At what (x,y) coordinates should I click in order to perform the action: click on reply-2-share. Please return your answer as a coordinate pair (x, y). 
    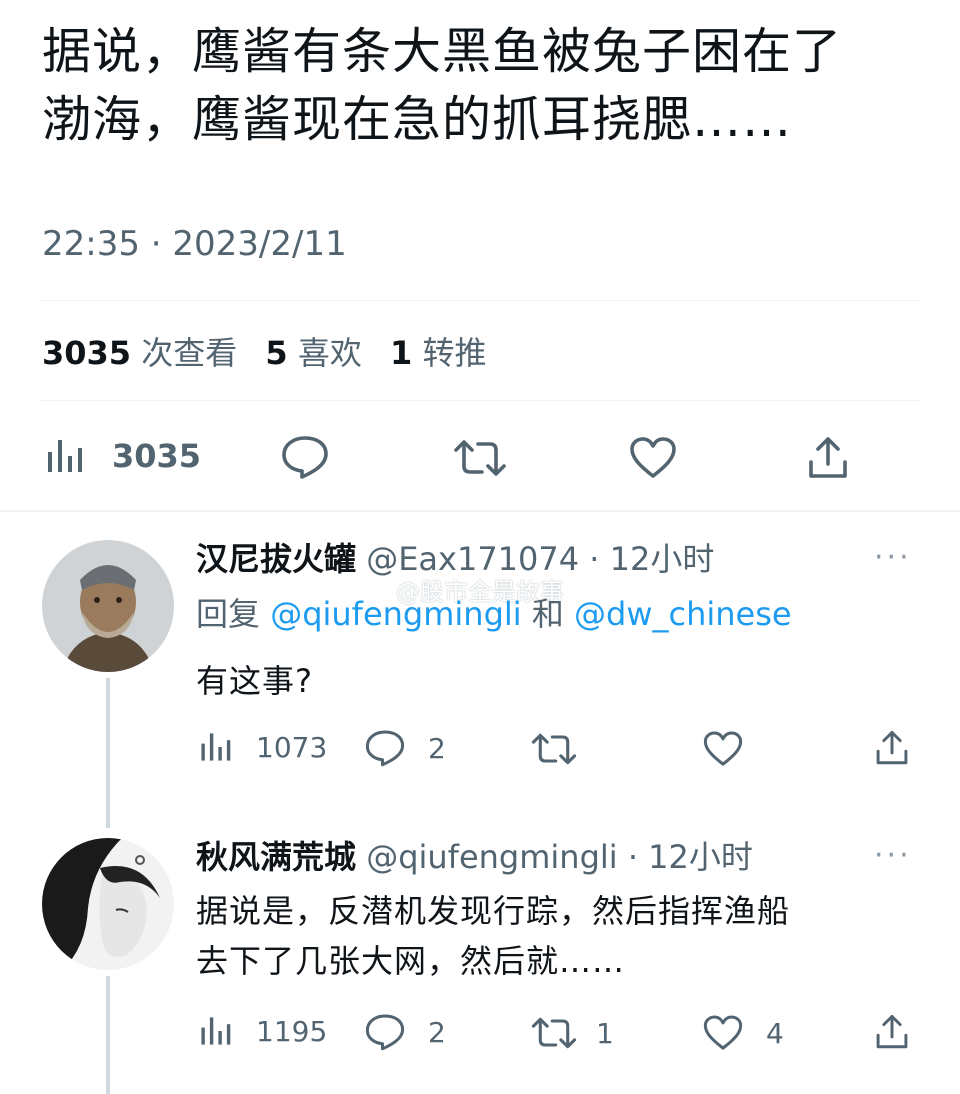
    Looking at the image, I should click on (892, 1032).